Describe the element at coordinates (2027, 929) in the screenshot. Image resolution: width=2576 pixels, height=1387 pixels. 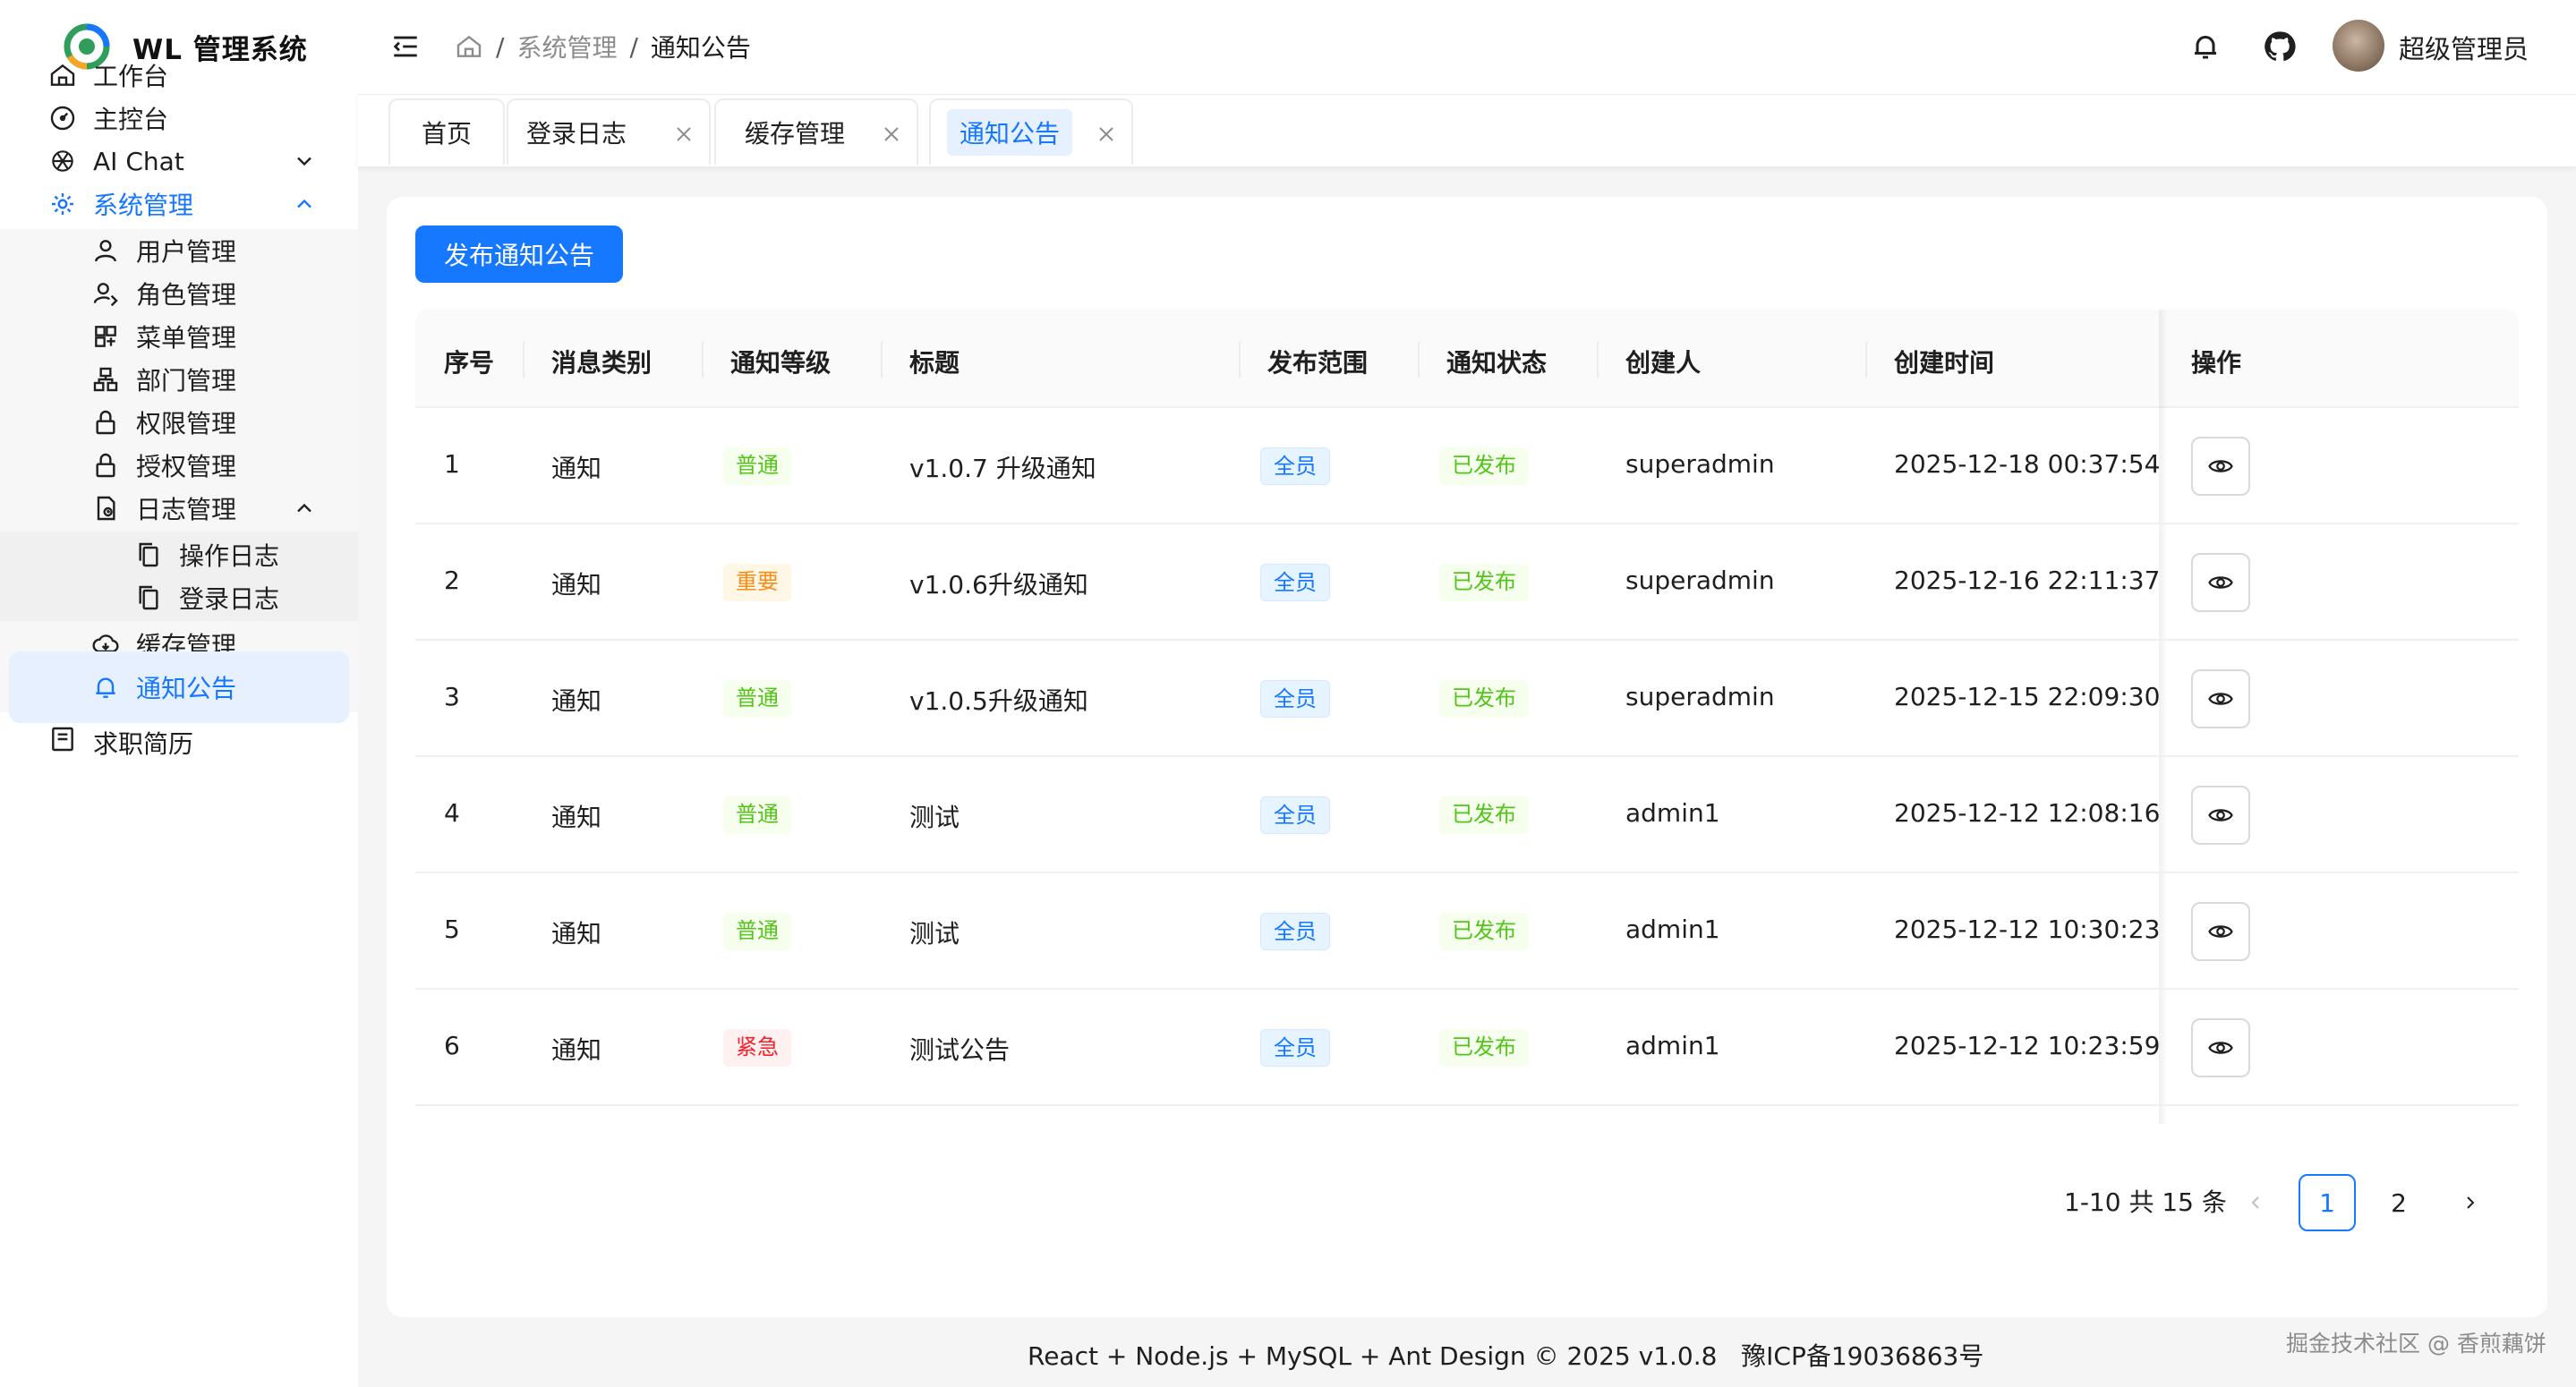
I see `cell-created-time: 2025-12-12 10:30:23` at that location.